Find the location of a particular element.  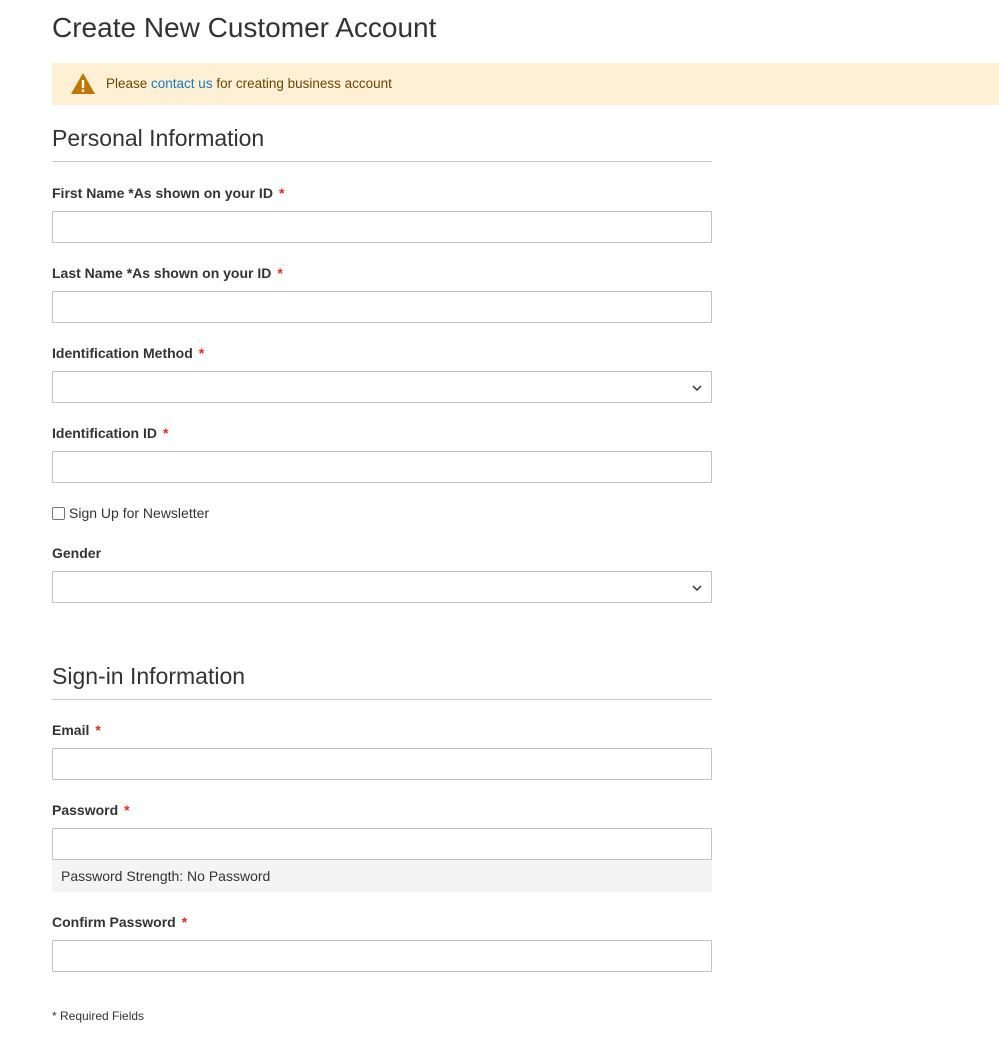

identification-id-input is located at coordinates (382, 467).